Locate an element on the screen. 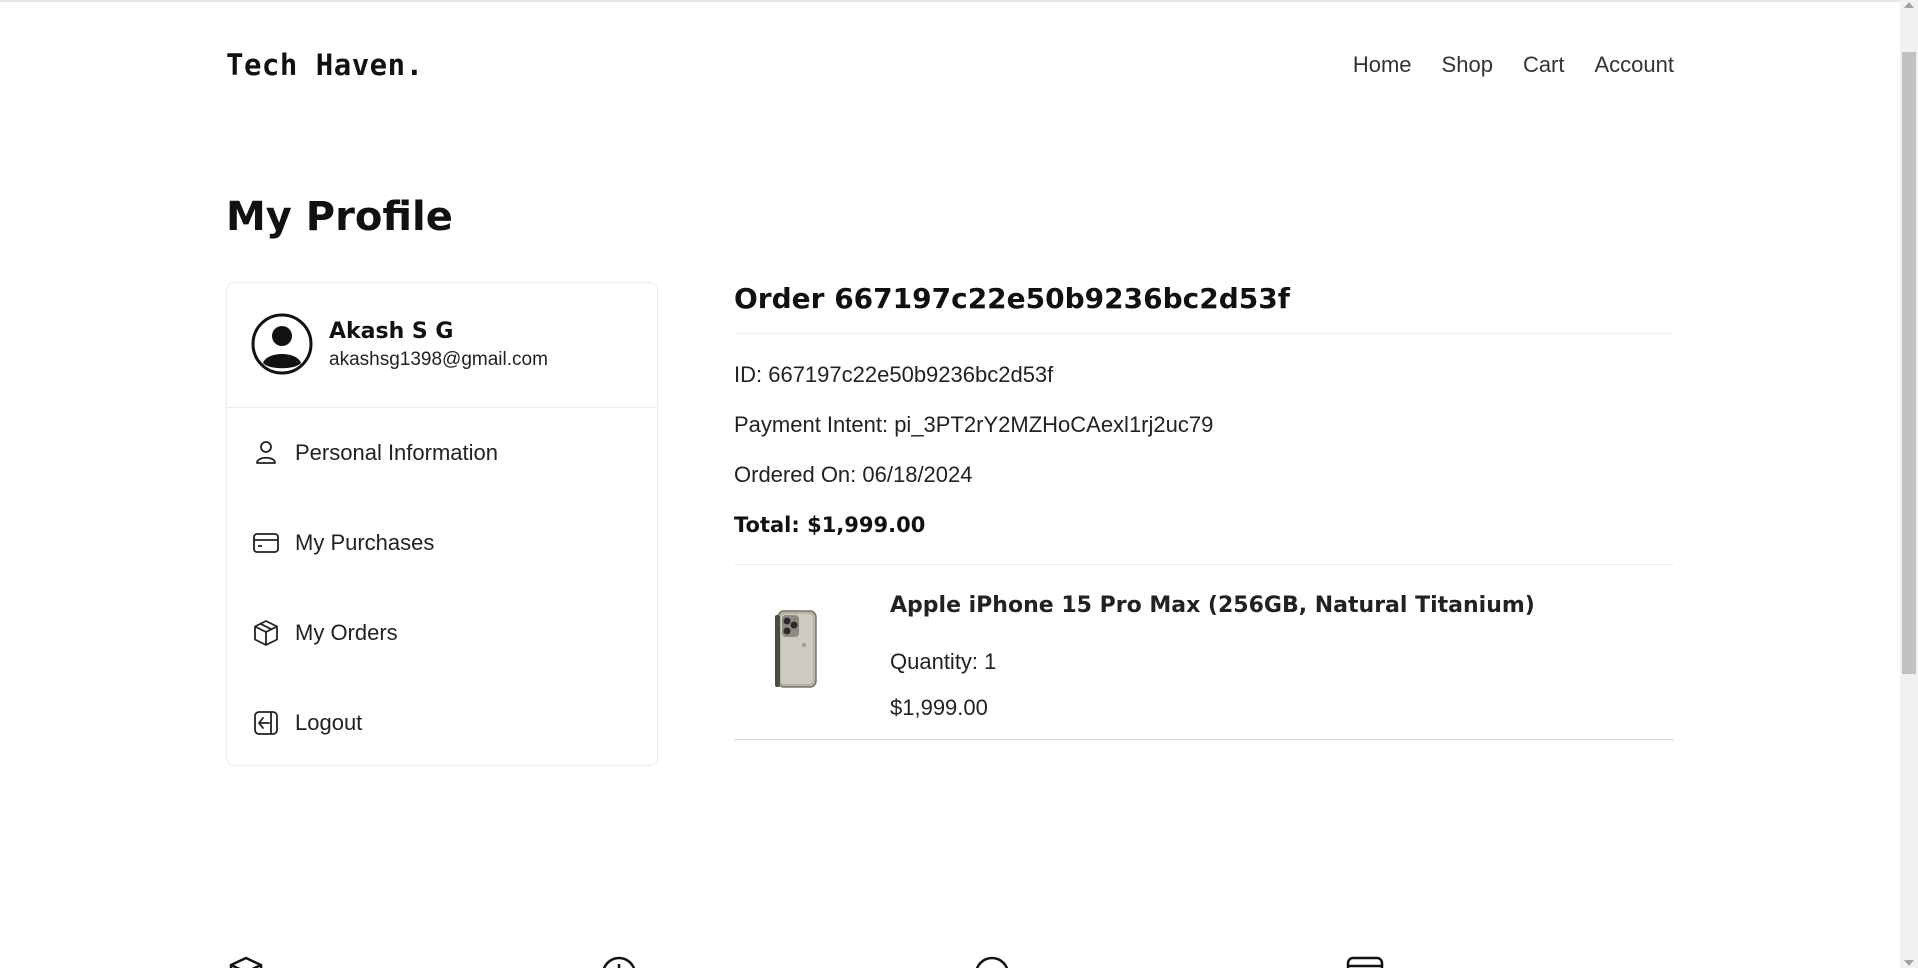 The width and height of the screenshot is (1918, 968). clock-icon is located at coordinates (619, 962).